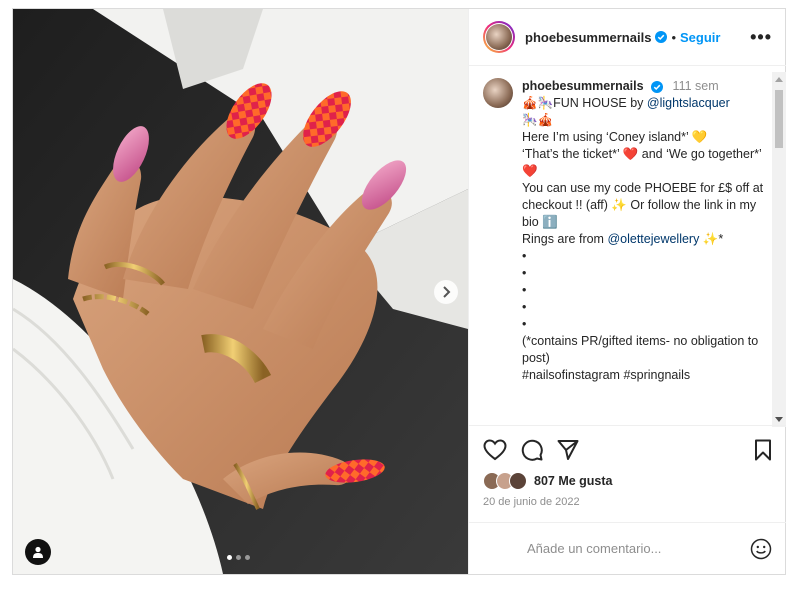 This screenshot has height=589, width=800. I want to click on likes-count: 807 Me gusta, so click(573, 481).